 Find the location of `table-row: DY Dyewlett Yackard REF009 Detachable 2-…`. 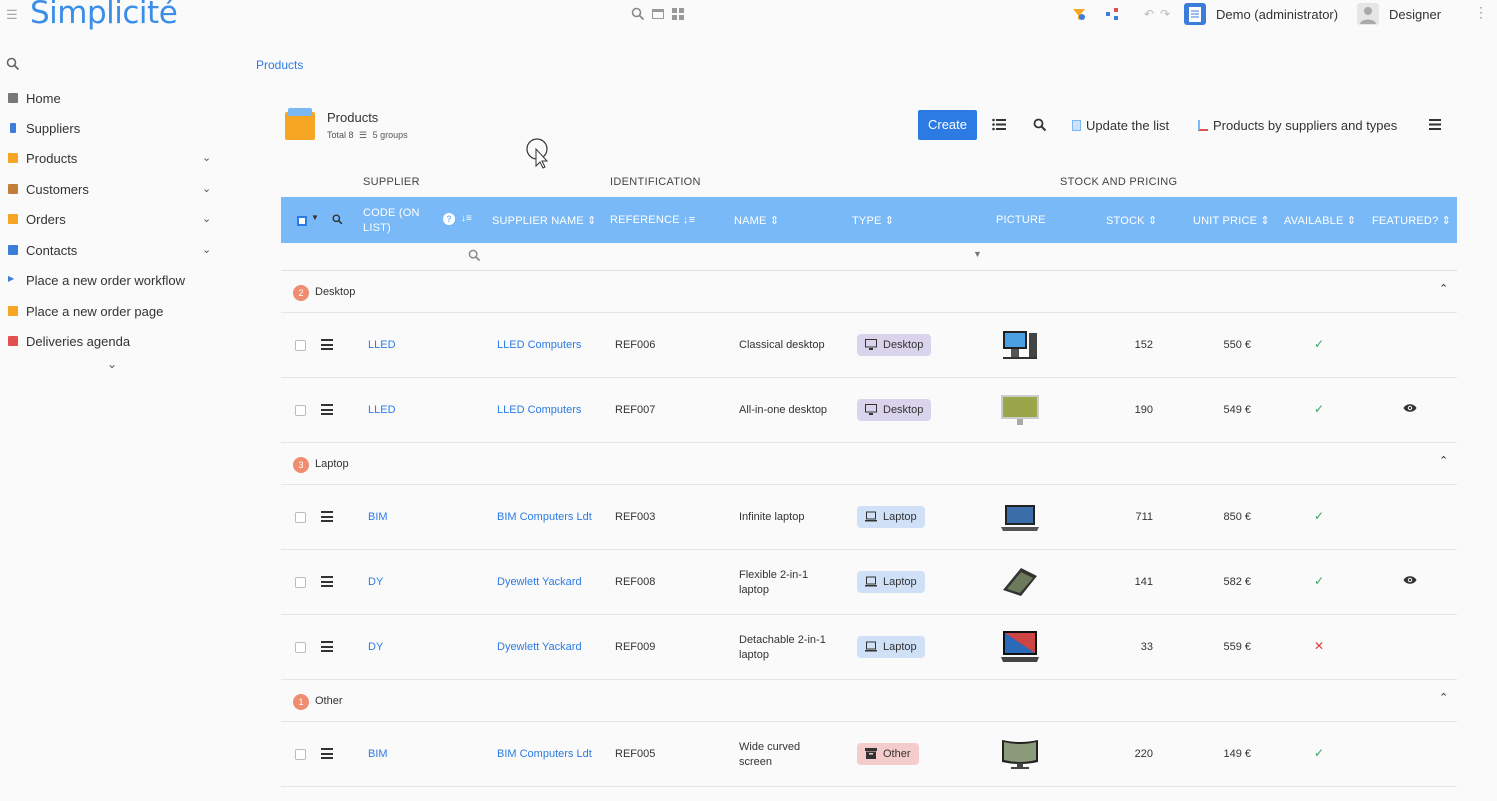

table-row: DY Dyewlett Yackard REF009 Detachable 2-… is located at coordinates (869, 647).